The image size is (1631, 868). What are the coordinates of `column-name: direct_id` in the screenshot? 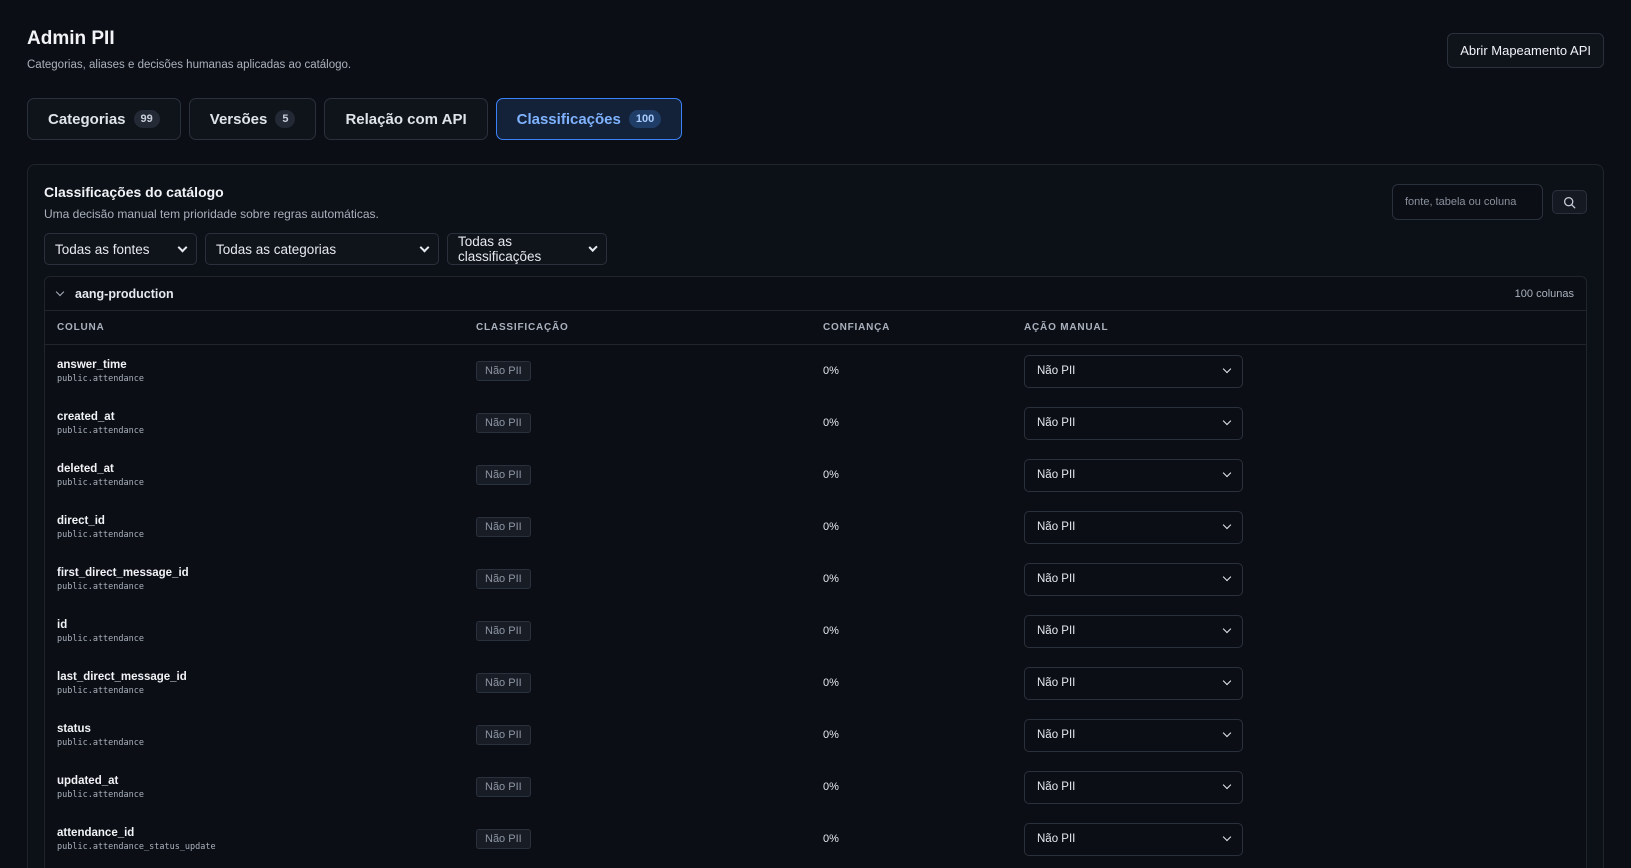 It's located at (81, 520).